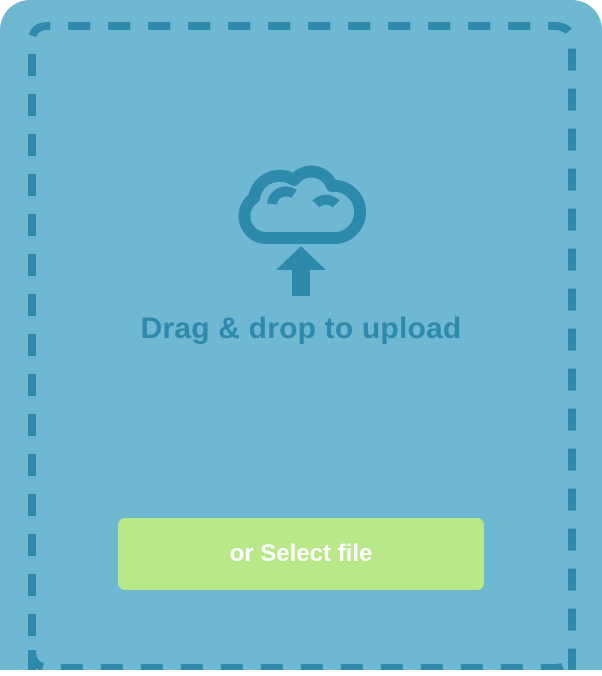 The image size is (602, 676). I want to click on select-file-button: or Select file, so click(301, 554).